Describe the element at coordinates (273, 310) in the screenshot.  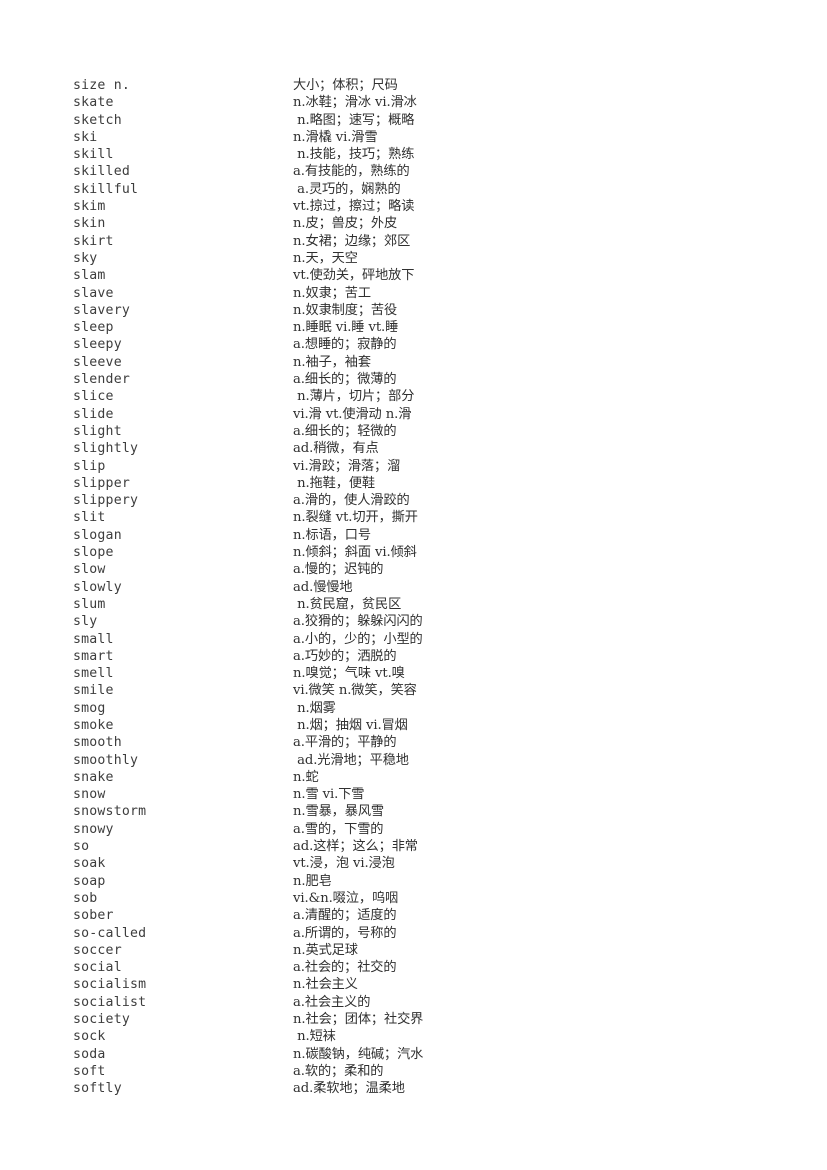
I see `vocabulary-row: slavery n.奴隶制度；苦役` at that location.